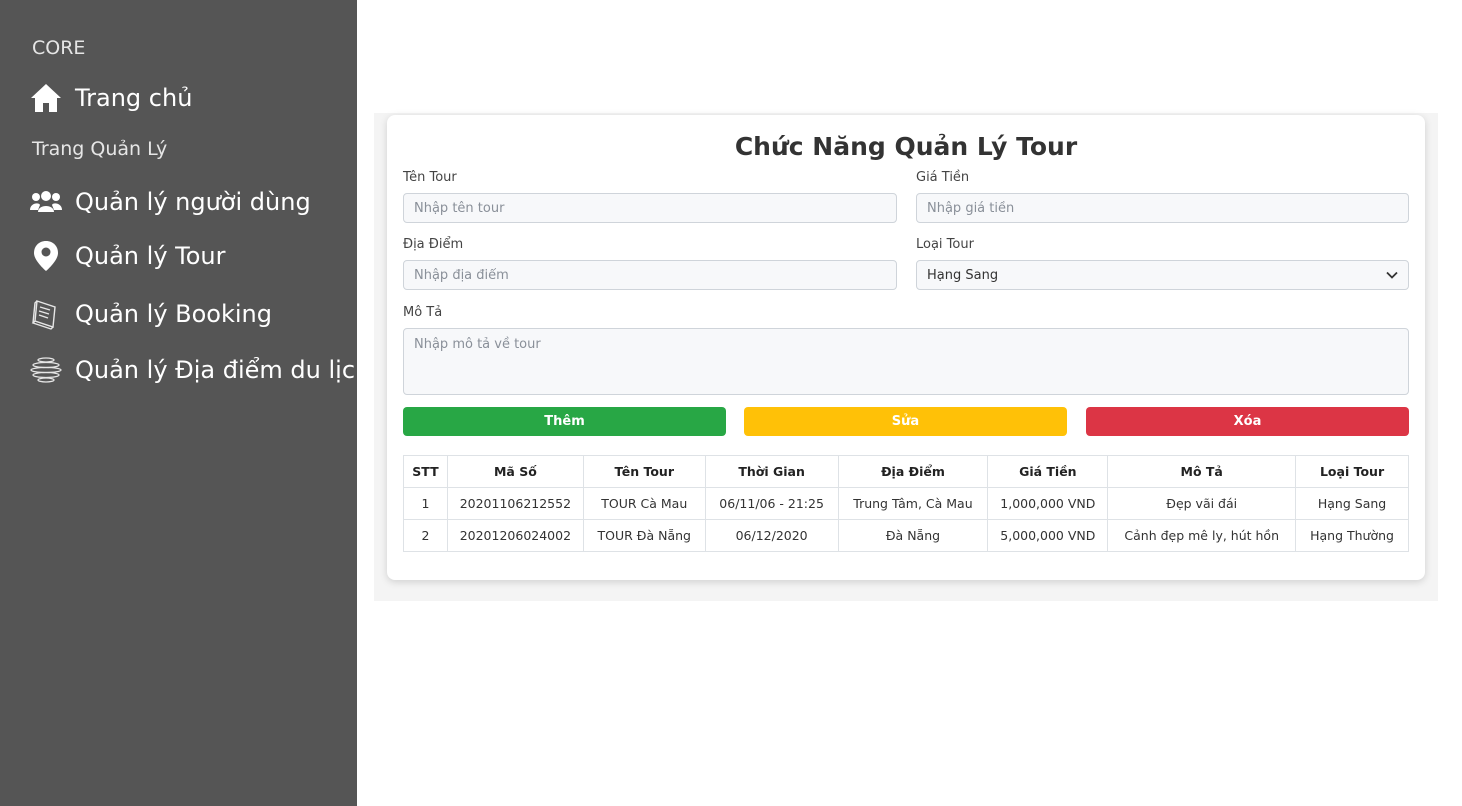 Image resolution: width=1462 pixels, height=806 pixels. Describe the element at coordinates (515, 535) in the screenshot. I see `table-cell: 20201206024002` at that location.